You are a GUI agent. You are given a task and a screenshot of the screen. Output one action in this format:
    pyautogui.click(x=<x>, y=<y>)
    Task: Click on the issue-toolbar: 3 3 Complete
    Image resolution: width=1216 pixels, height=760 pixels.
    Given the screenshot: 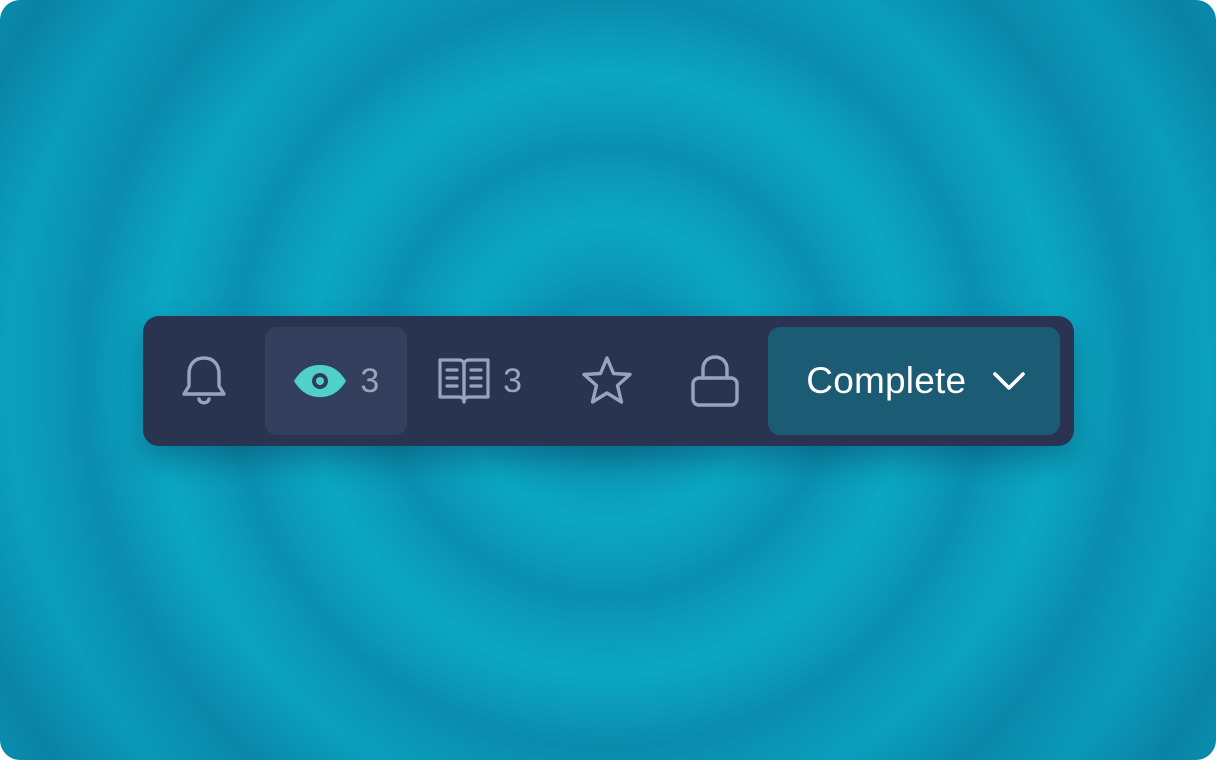 What is the action you would take?
    pyautogui.click(x=608, y=381)
    